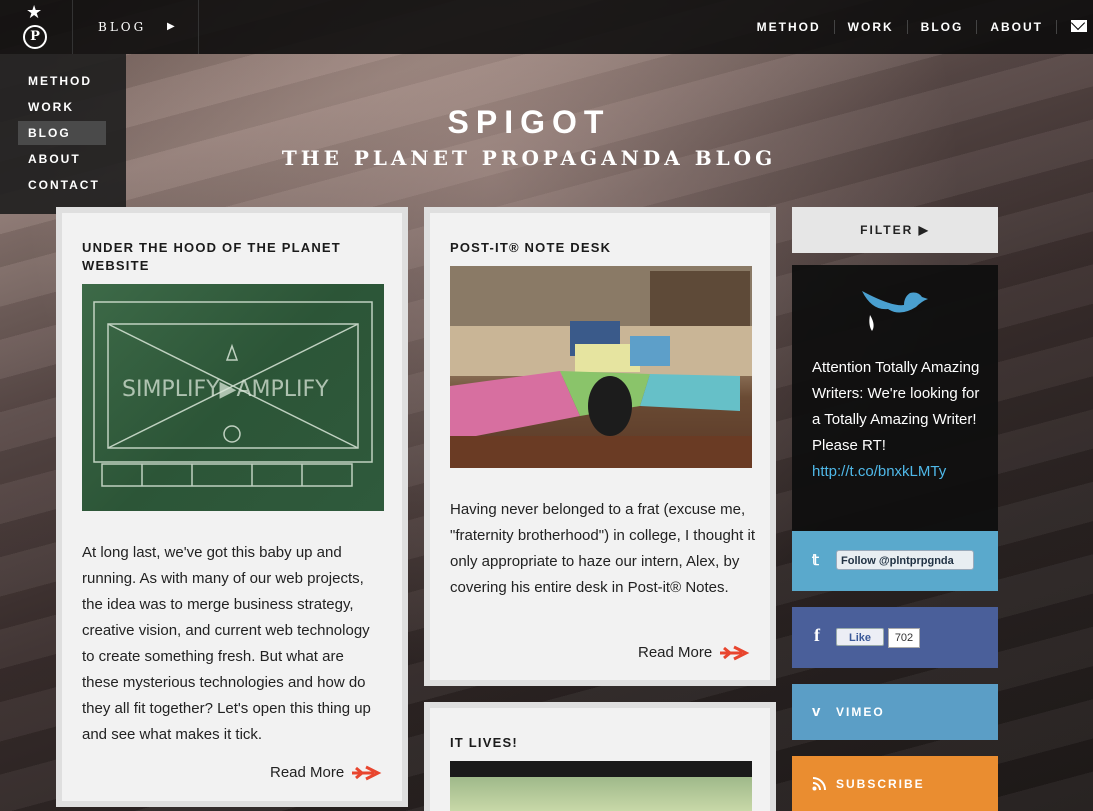 Image resolution: width=1093 pixels, height=811 pixels. What do you see at coordinates (600, 756) in the screenshot?
I see `post-card: IT LIVES!` at bounding box center [600, 756].